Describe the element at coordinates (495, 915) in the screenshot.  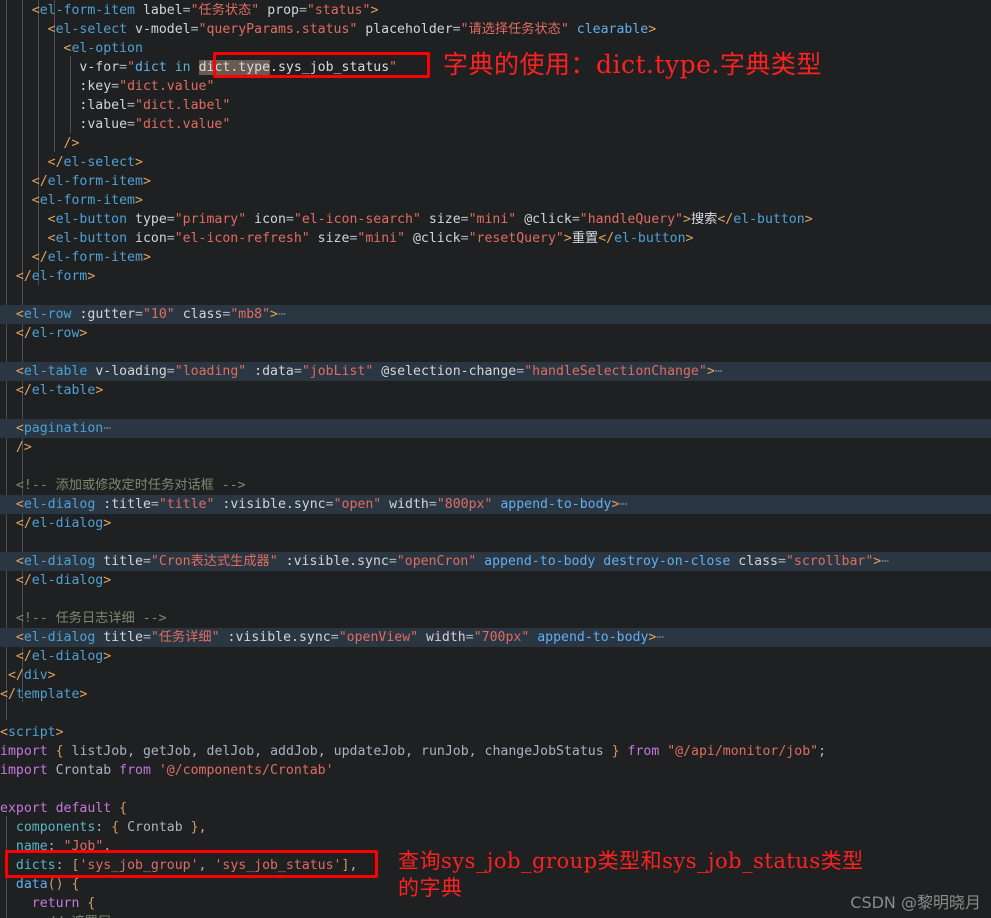
I see `code-line-comment: // 遮罩层` at that location.